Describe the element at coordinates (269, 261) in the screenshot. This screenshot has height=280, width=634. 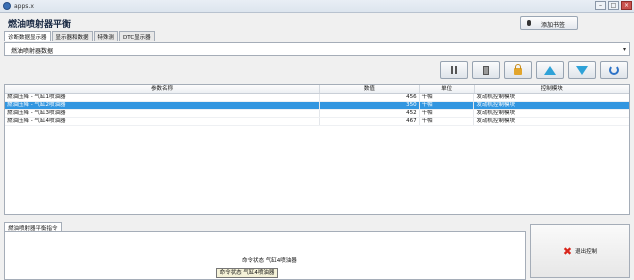
I see `command-status-label: 命令状态 气缸4喷油器` at that location.